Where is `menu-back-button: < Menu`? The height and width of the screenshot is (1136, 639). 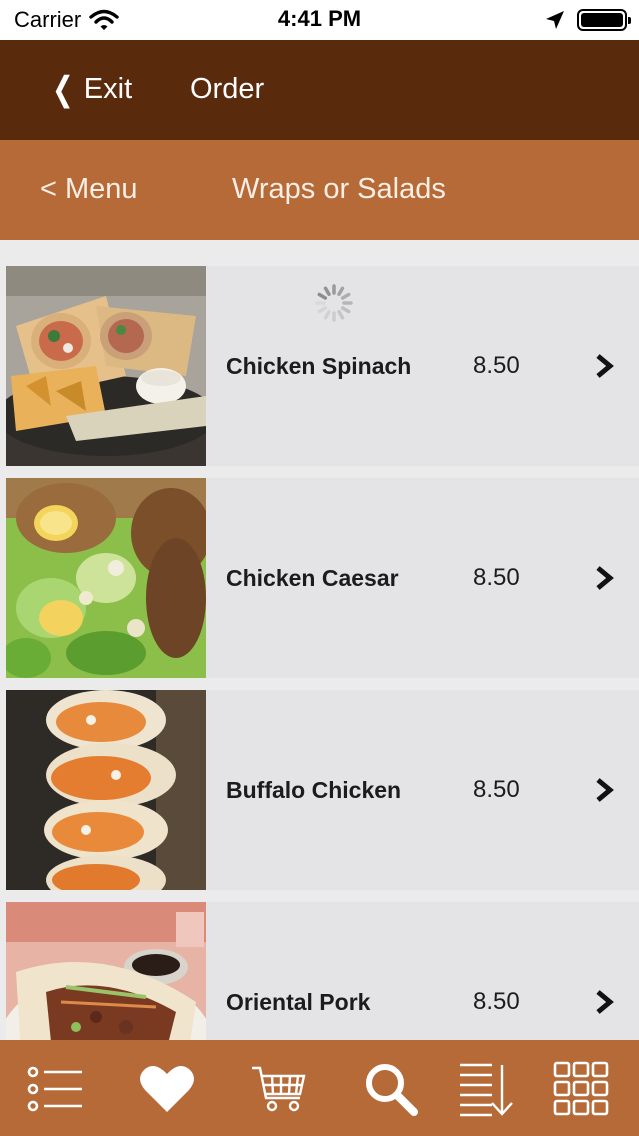
menu-back-button: < Menu is located at coordinates (89, 189).